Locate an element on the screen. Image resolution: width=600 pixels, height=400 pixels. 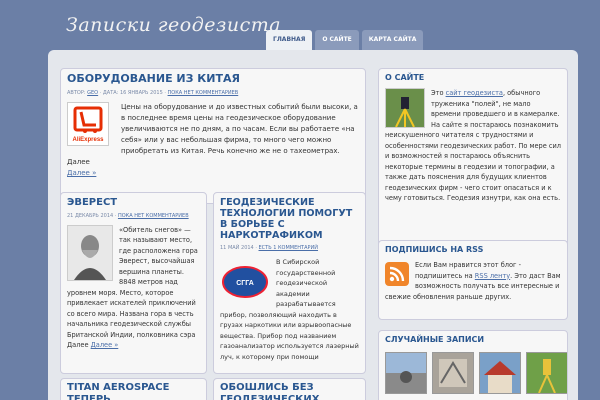
svg-text: СГГА is located at coordinates (245, 283).